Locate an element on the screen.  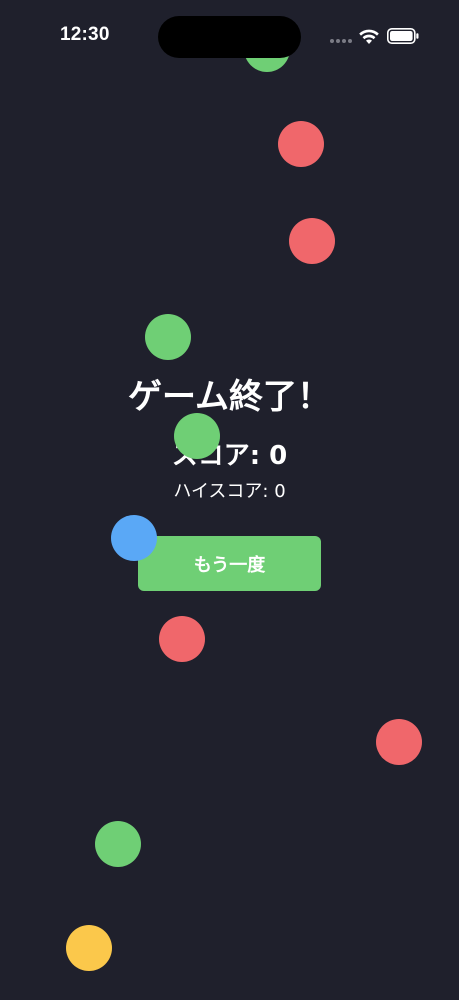
retry-button: もう一度 is located at coordinates (229, 563).